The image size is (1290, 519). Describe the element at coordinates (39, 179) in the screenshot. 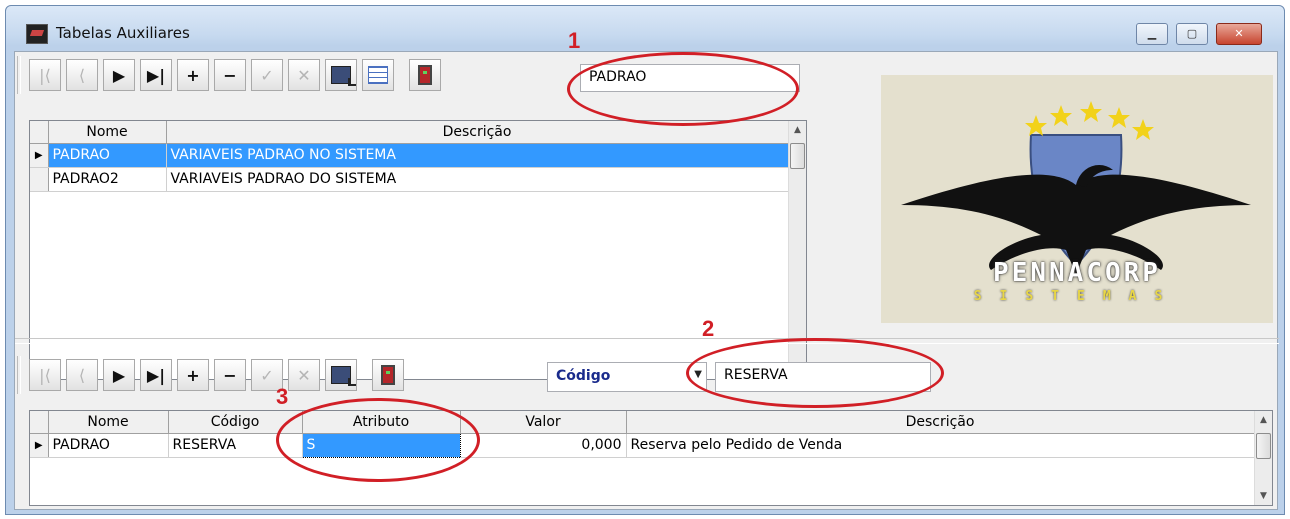

I see `row-indicator` at that location.